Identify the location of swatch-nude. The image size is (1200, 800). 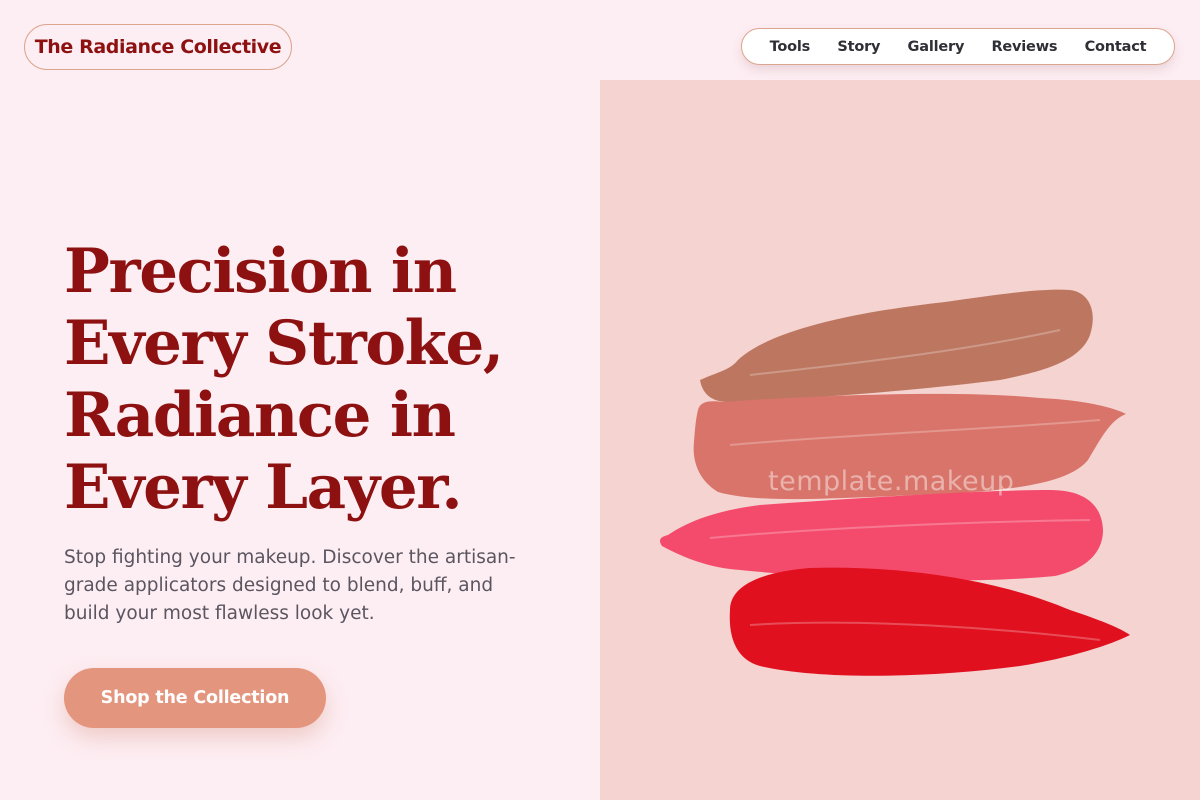
(896, 345).